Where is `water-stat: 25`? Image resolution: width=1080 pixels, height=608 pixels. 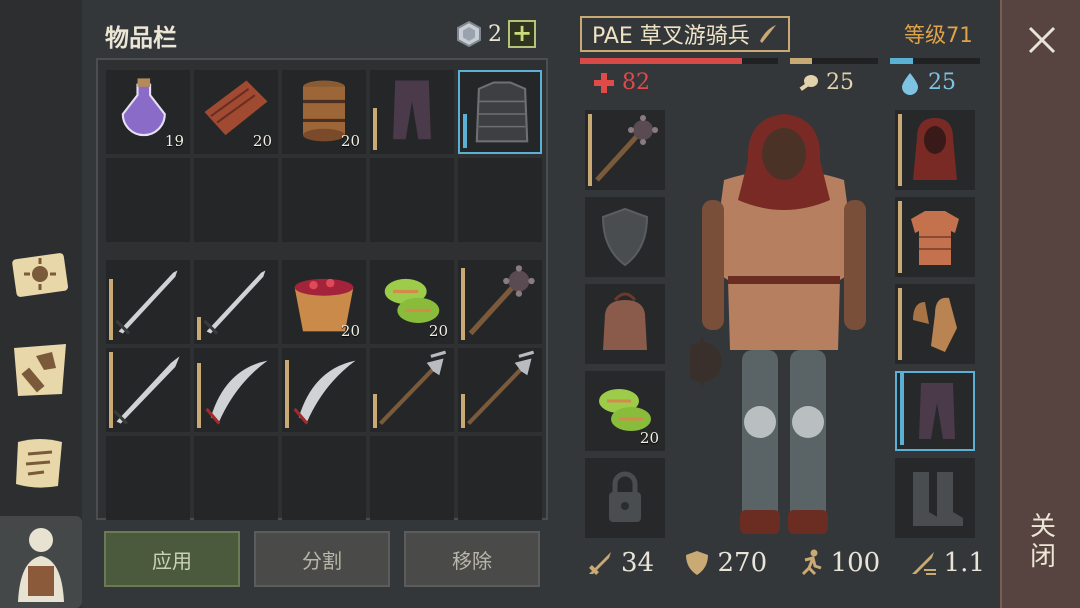
water-stat: 25 is located at coordinates (927, 82).